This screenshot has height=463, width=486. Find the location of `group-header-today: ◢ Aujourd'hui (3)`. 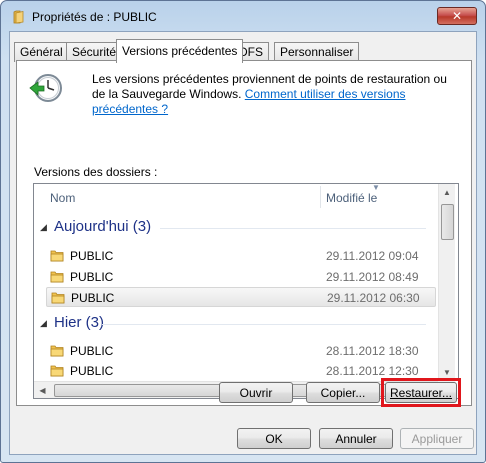

group-header-today: ◢ Aujourd'hui (3) is located at coordinates (237, 228).